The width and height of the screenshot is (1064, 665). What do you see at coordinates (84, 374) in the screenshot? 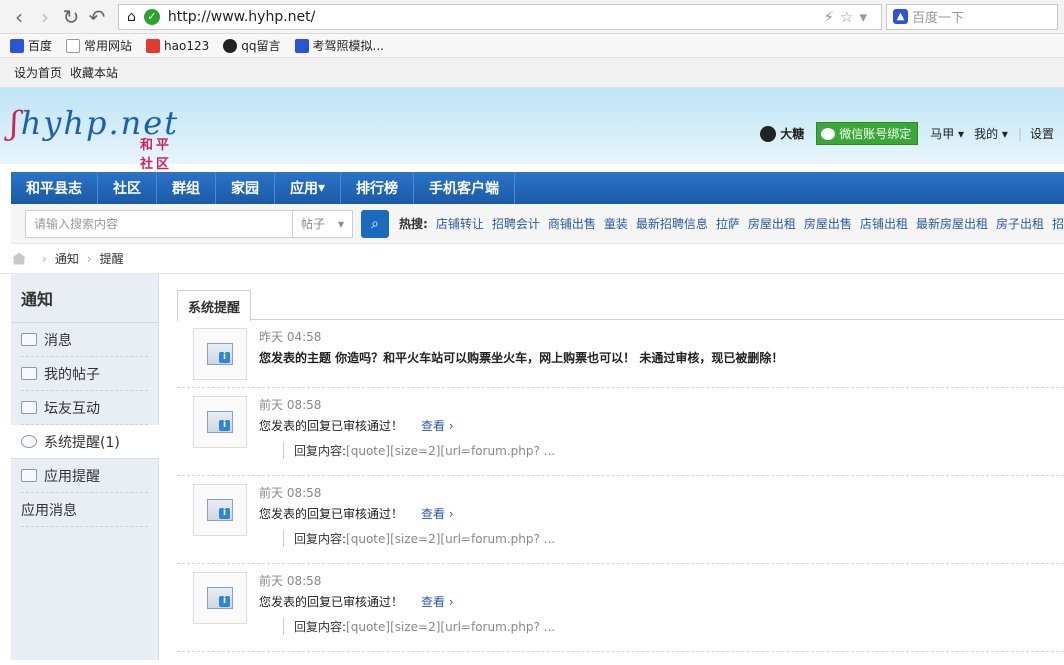
I see `sidebar-item-my-posts: 我的帖子` at bounding box center [84, 374].